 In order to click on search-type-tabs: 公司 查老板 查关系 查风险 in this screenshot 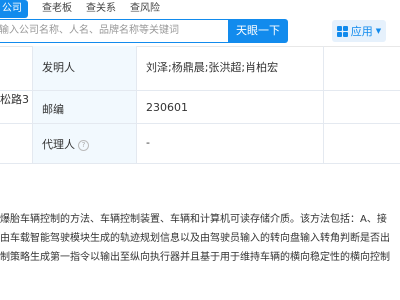, I will do `click(87, 9)`.